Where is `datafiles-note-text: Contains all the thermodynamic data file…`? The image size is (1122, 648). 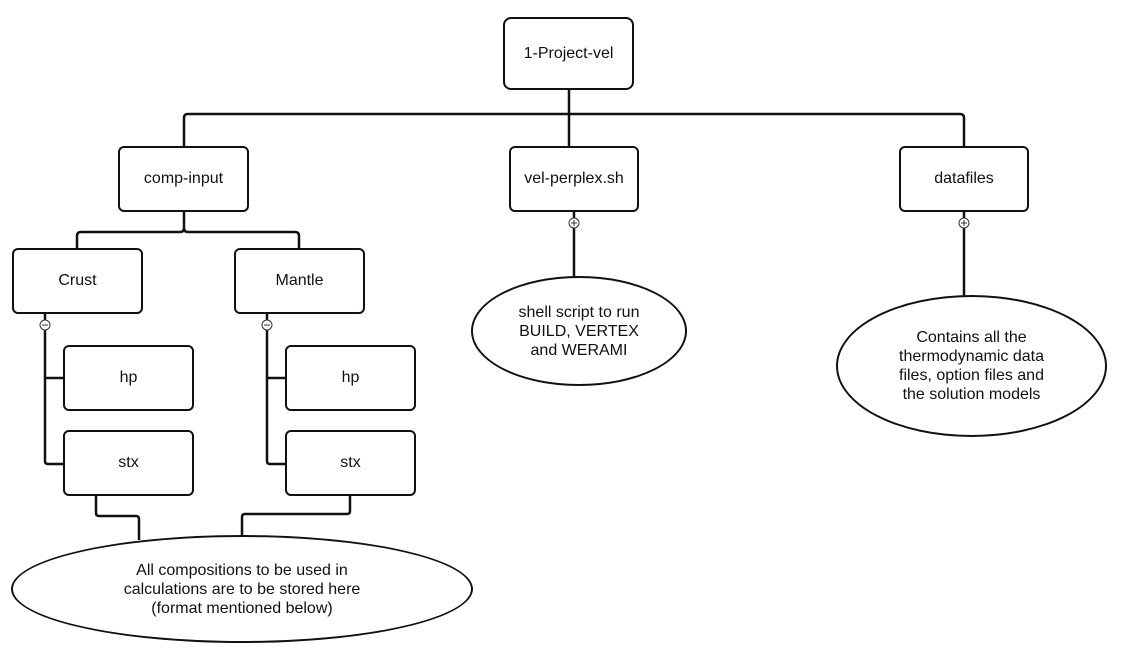
datafiles-note-text: Contains all the thermodynamic data file… is located at coordinates (971, 366).